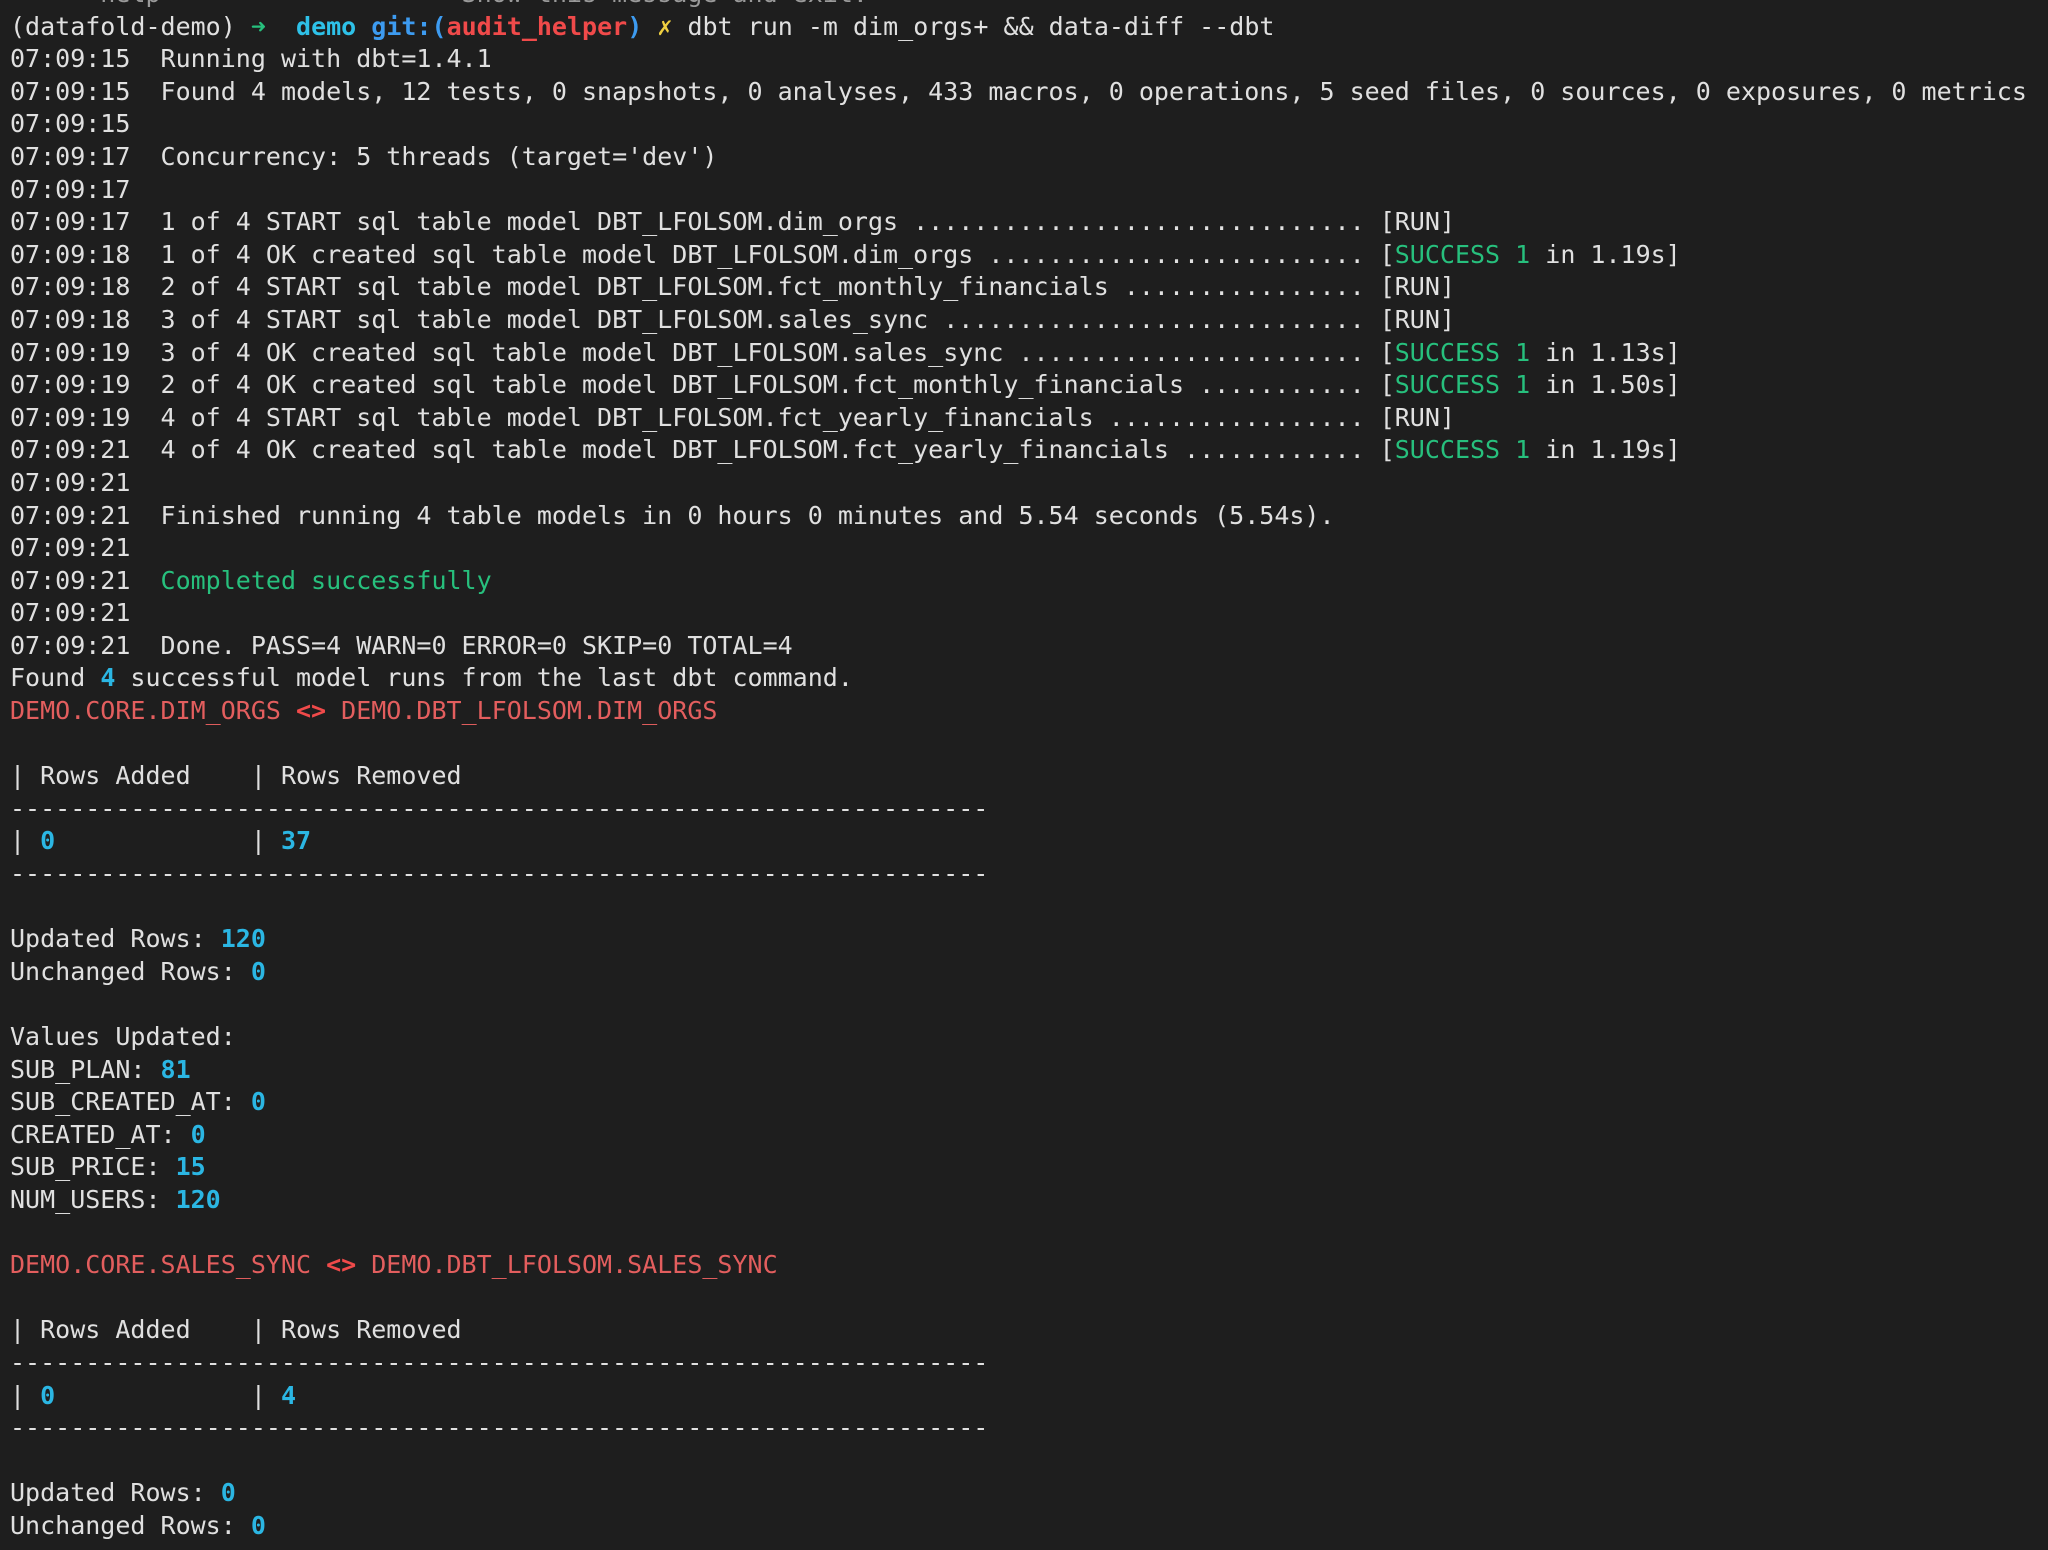 This screenshot has width=2048, height=1550. I want to click on git-label-close: ), so click(635, 26).